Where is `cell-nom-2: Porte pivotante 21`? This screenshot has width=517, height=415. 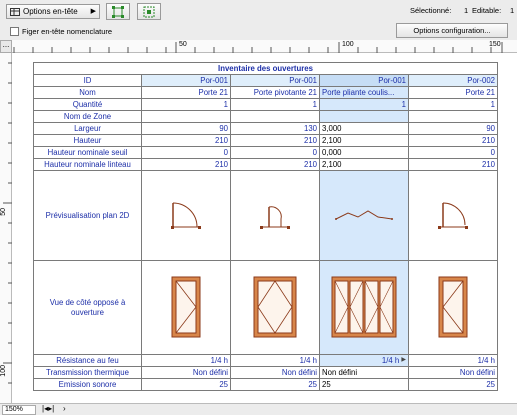
cell-nom-2: Porte pivotante 21 is located at coordinates (275, 92).